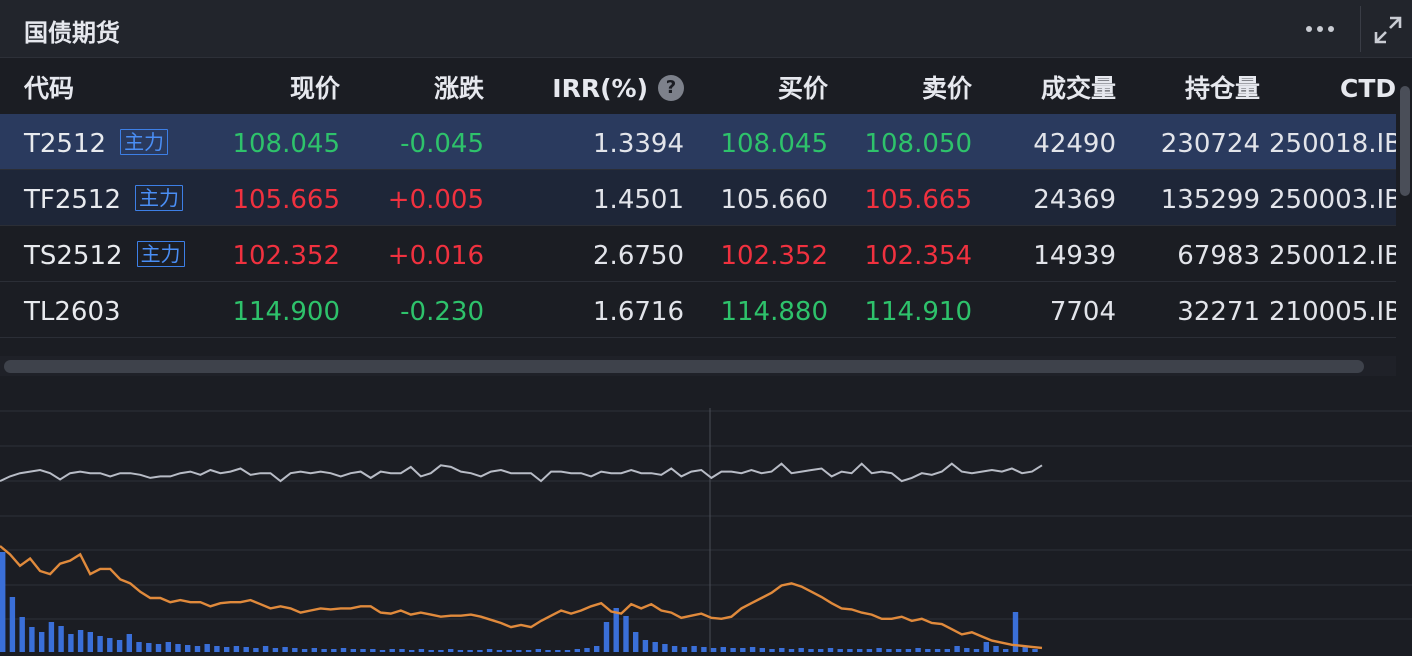  Describe the element at coordinates (592, 86) in the screenshot. I see `col-header-irr: IRR(%)?` at that location.